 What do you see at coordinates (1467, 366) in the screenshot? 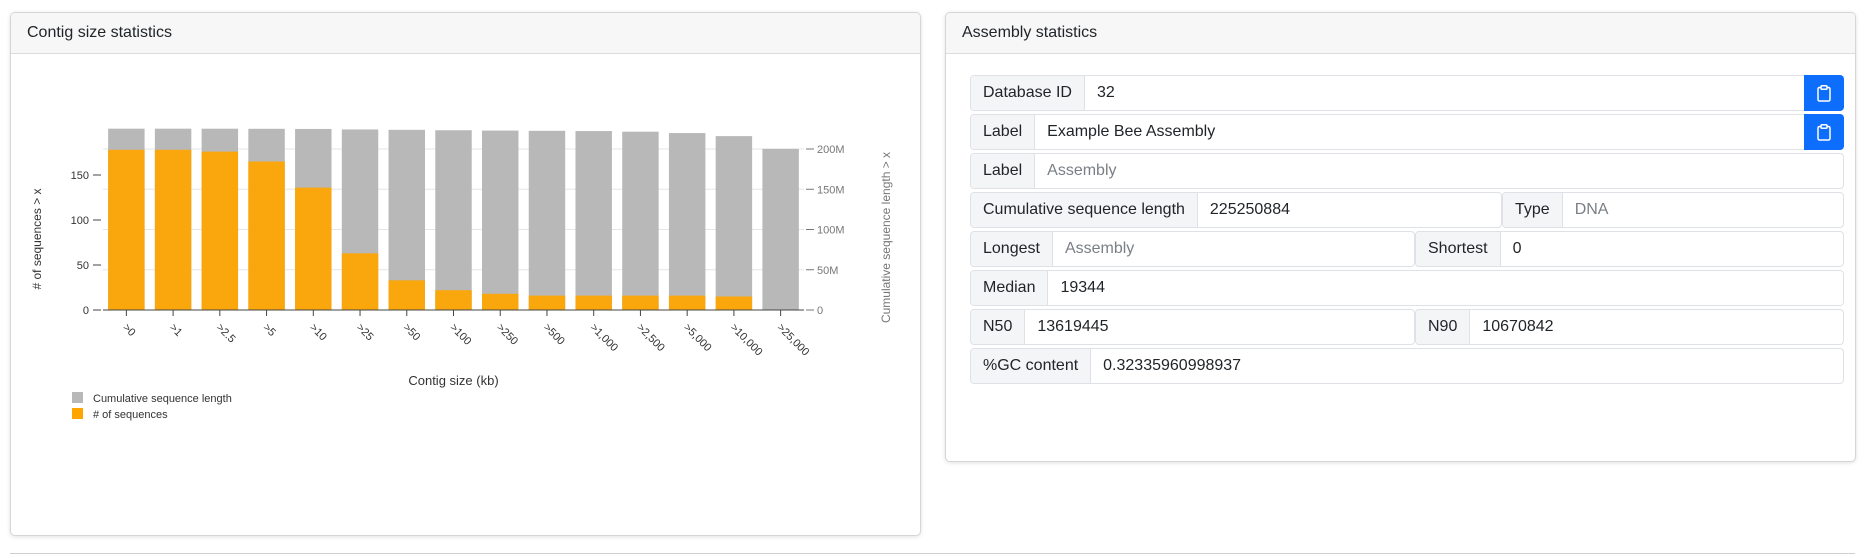
I see `gc-content-value: 0.32335960998937` at bounding box center [1467, 366].